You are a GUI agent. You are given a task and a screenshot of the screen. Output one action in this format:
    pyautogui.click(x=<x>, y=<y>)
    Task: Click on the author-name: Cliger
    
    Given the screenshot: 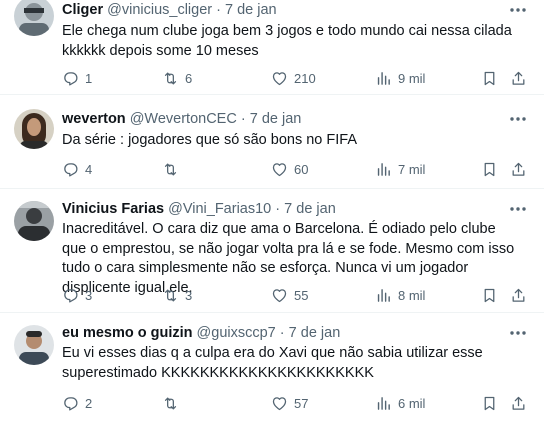 What is the action you would take?
    pyautogui.click(x=82, y=10)
    